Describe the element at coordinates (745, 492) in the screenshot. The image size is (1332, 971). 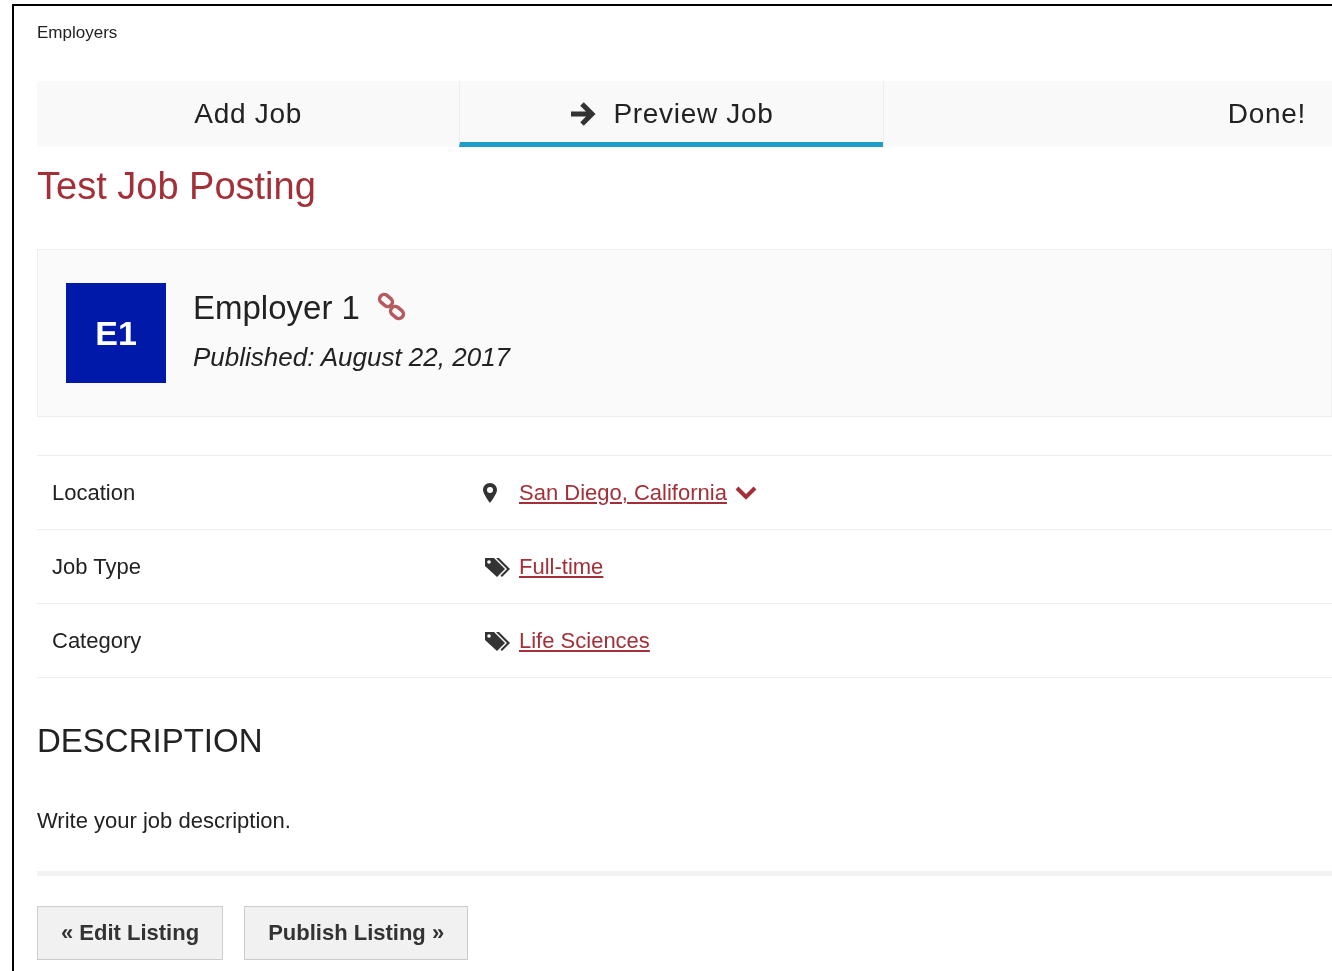
I see `chevron-down-icon` at that location.